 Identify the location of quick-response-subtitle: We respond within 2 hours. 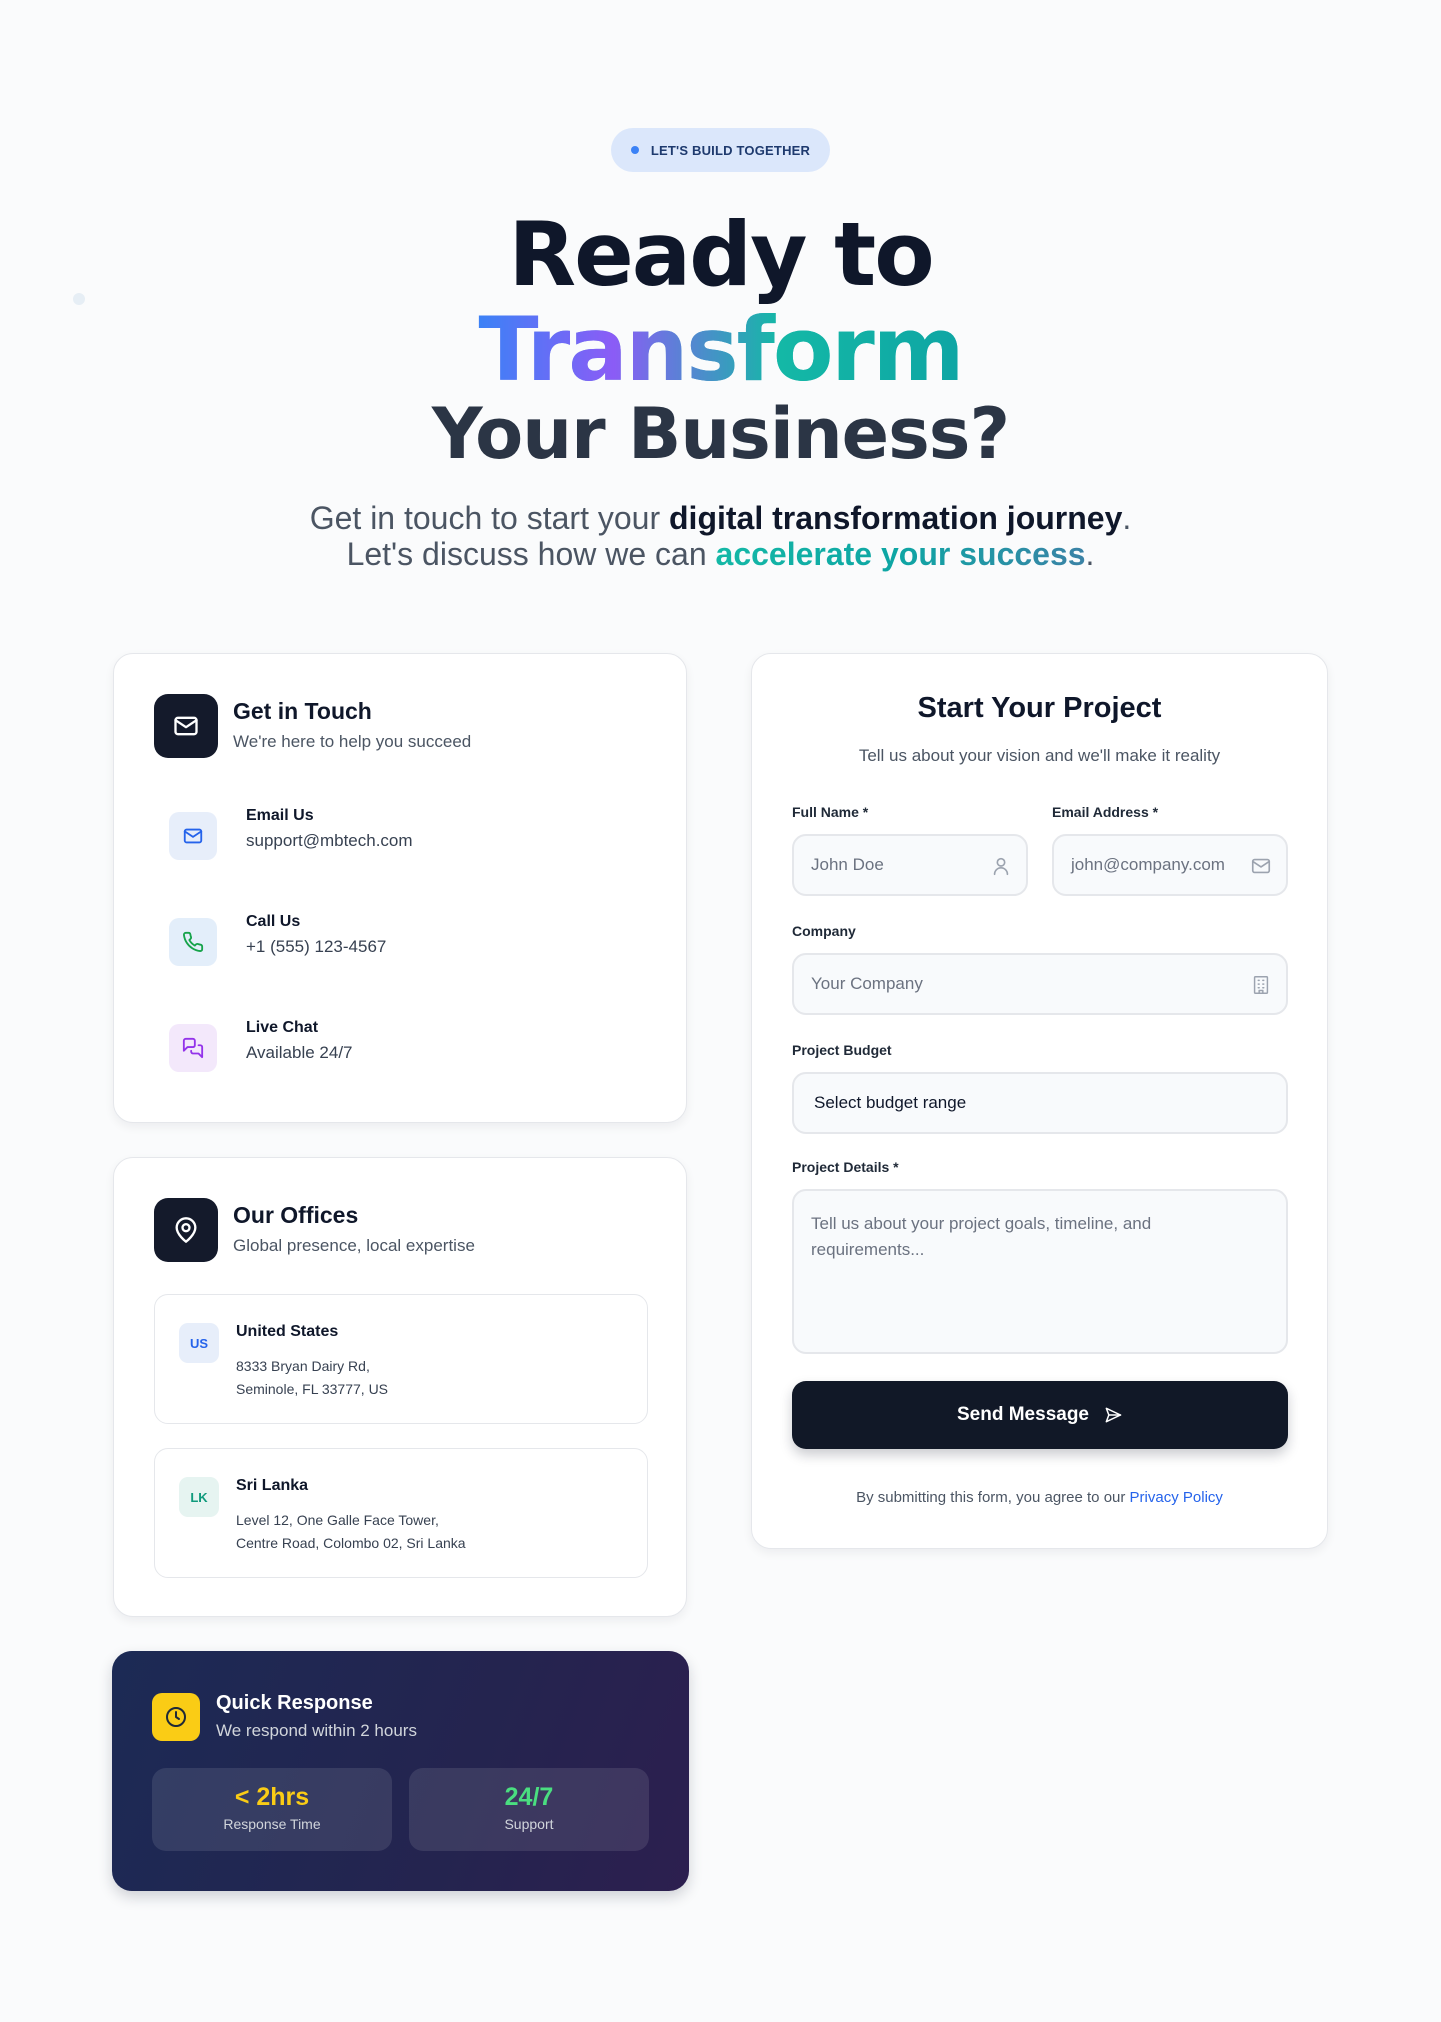
(316, 1730).